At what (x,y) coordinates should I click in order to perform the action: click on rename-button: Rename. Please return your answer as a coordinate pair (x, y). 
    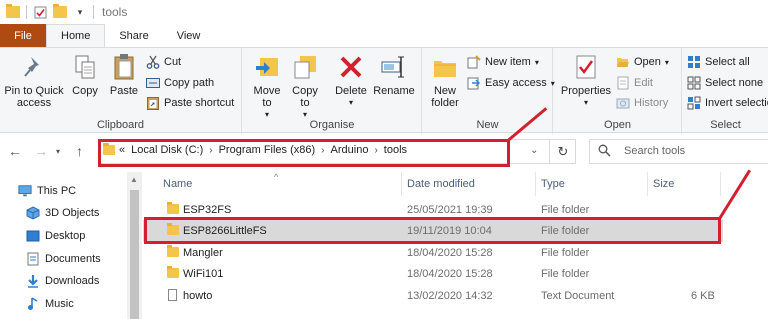
    Looking at the image, I should click on (394, 74).